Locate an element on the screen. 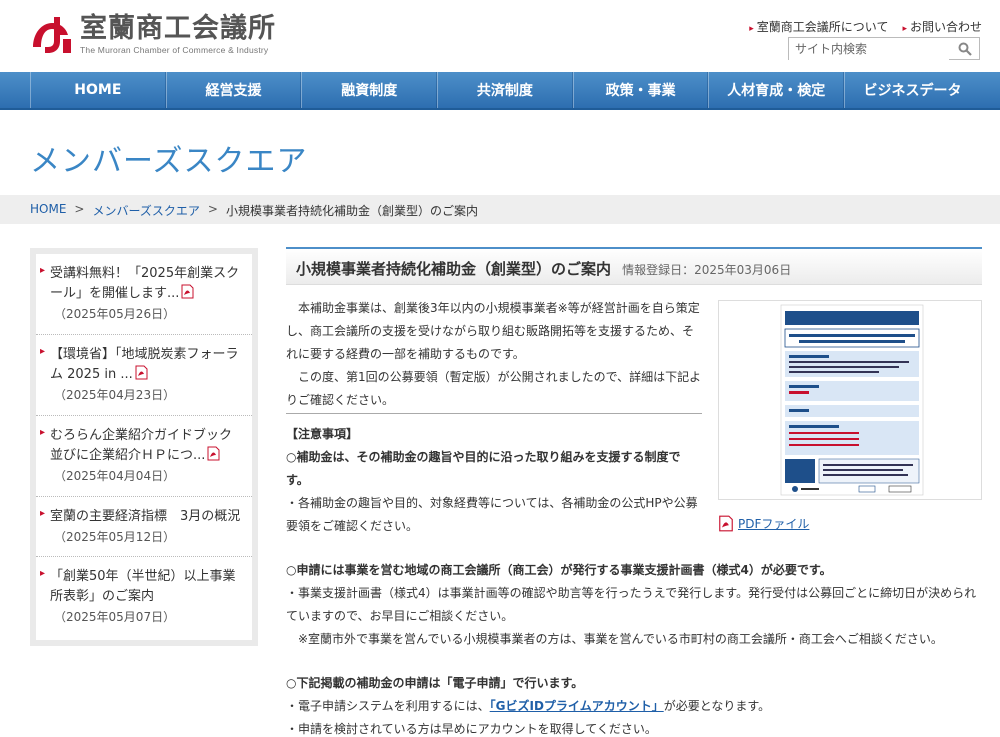 This screenshot has width=1000, height=737. search-icon is located at coordinates (965, 49).